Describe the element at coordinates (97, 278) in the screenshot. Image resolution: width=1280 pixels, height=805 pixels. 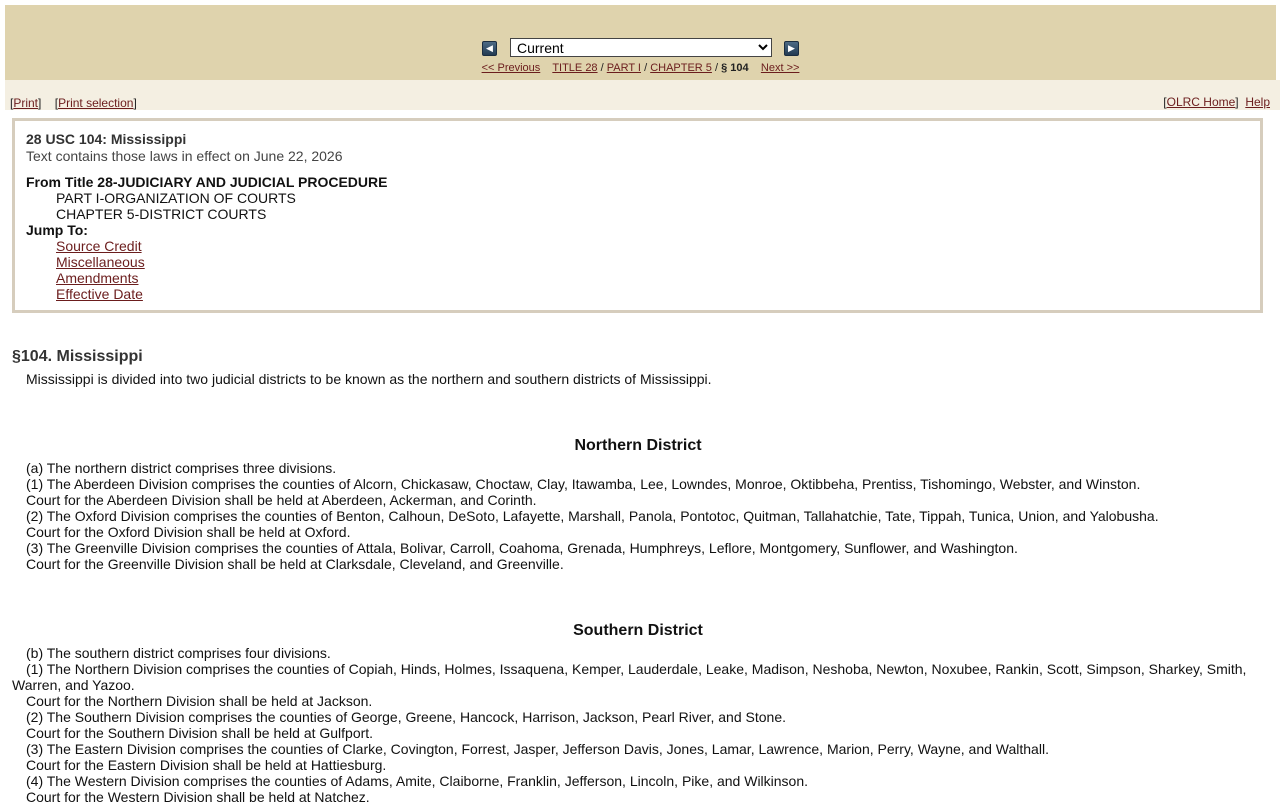
I see `jump-amendments-link: Amendments` at that location.